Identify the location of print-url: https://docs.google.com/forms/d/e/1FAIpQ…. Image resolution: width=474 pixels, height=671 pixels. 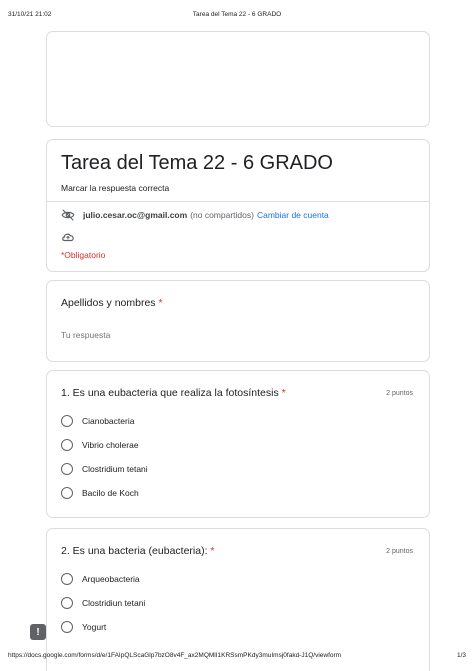
(175, 655).